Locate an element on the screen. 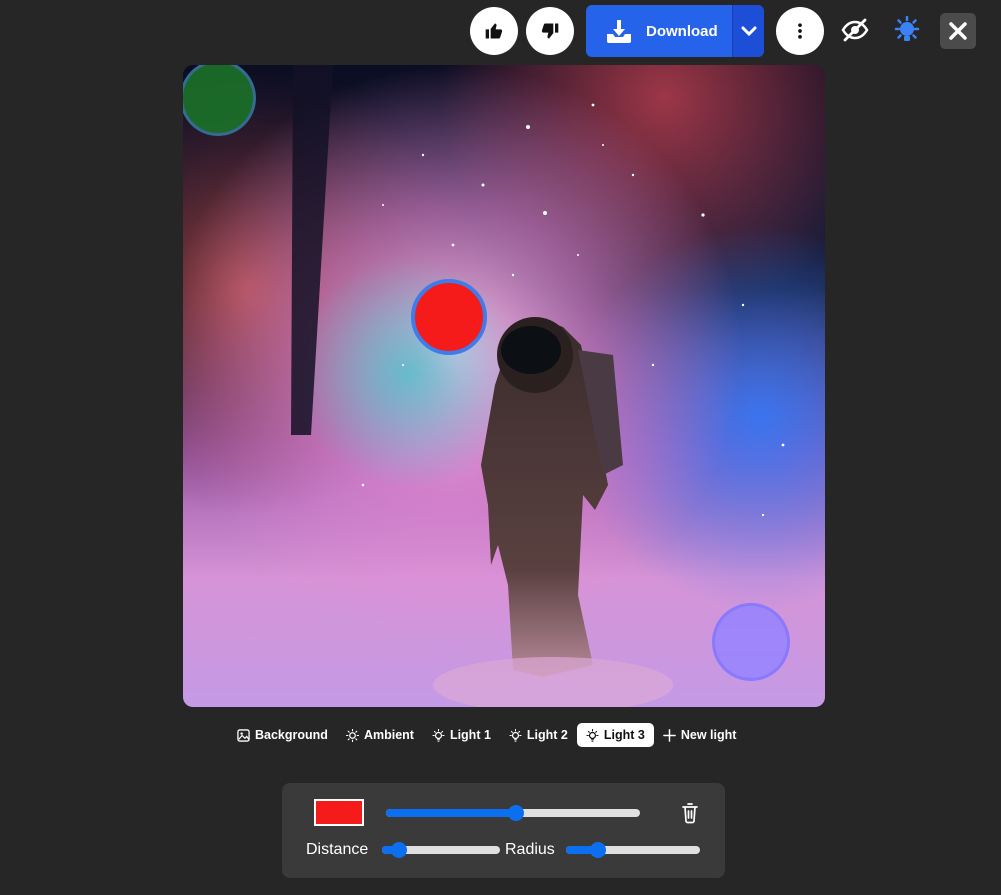  hide-lights-button is located at coordinates (855, 30).